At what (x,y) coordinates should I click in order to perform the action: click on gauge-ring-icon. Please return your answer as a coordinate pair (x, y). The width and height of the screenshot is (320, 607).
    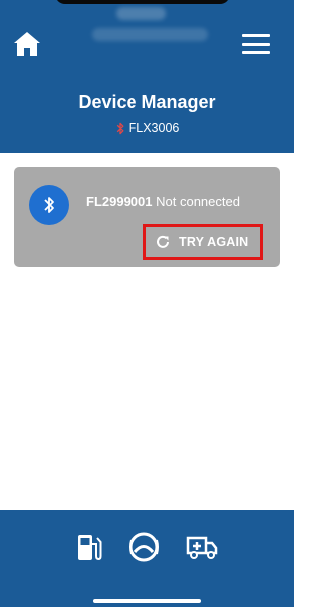
    Looking at the image, I should click on (144, 547).